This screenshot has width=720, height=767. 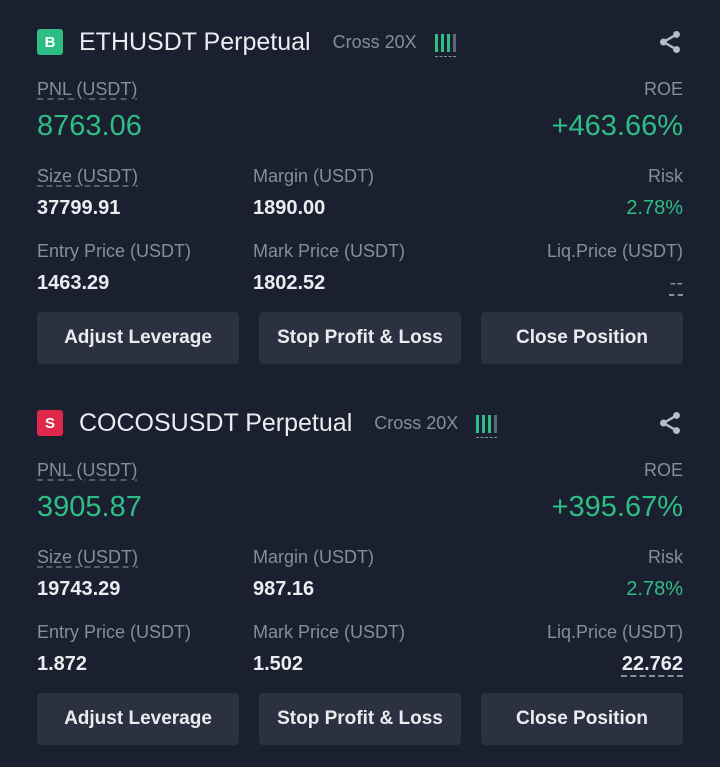 I want to click on size-value: 37799.91, so click(x=79, y=208).